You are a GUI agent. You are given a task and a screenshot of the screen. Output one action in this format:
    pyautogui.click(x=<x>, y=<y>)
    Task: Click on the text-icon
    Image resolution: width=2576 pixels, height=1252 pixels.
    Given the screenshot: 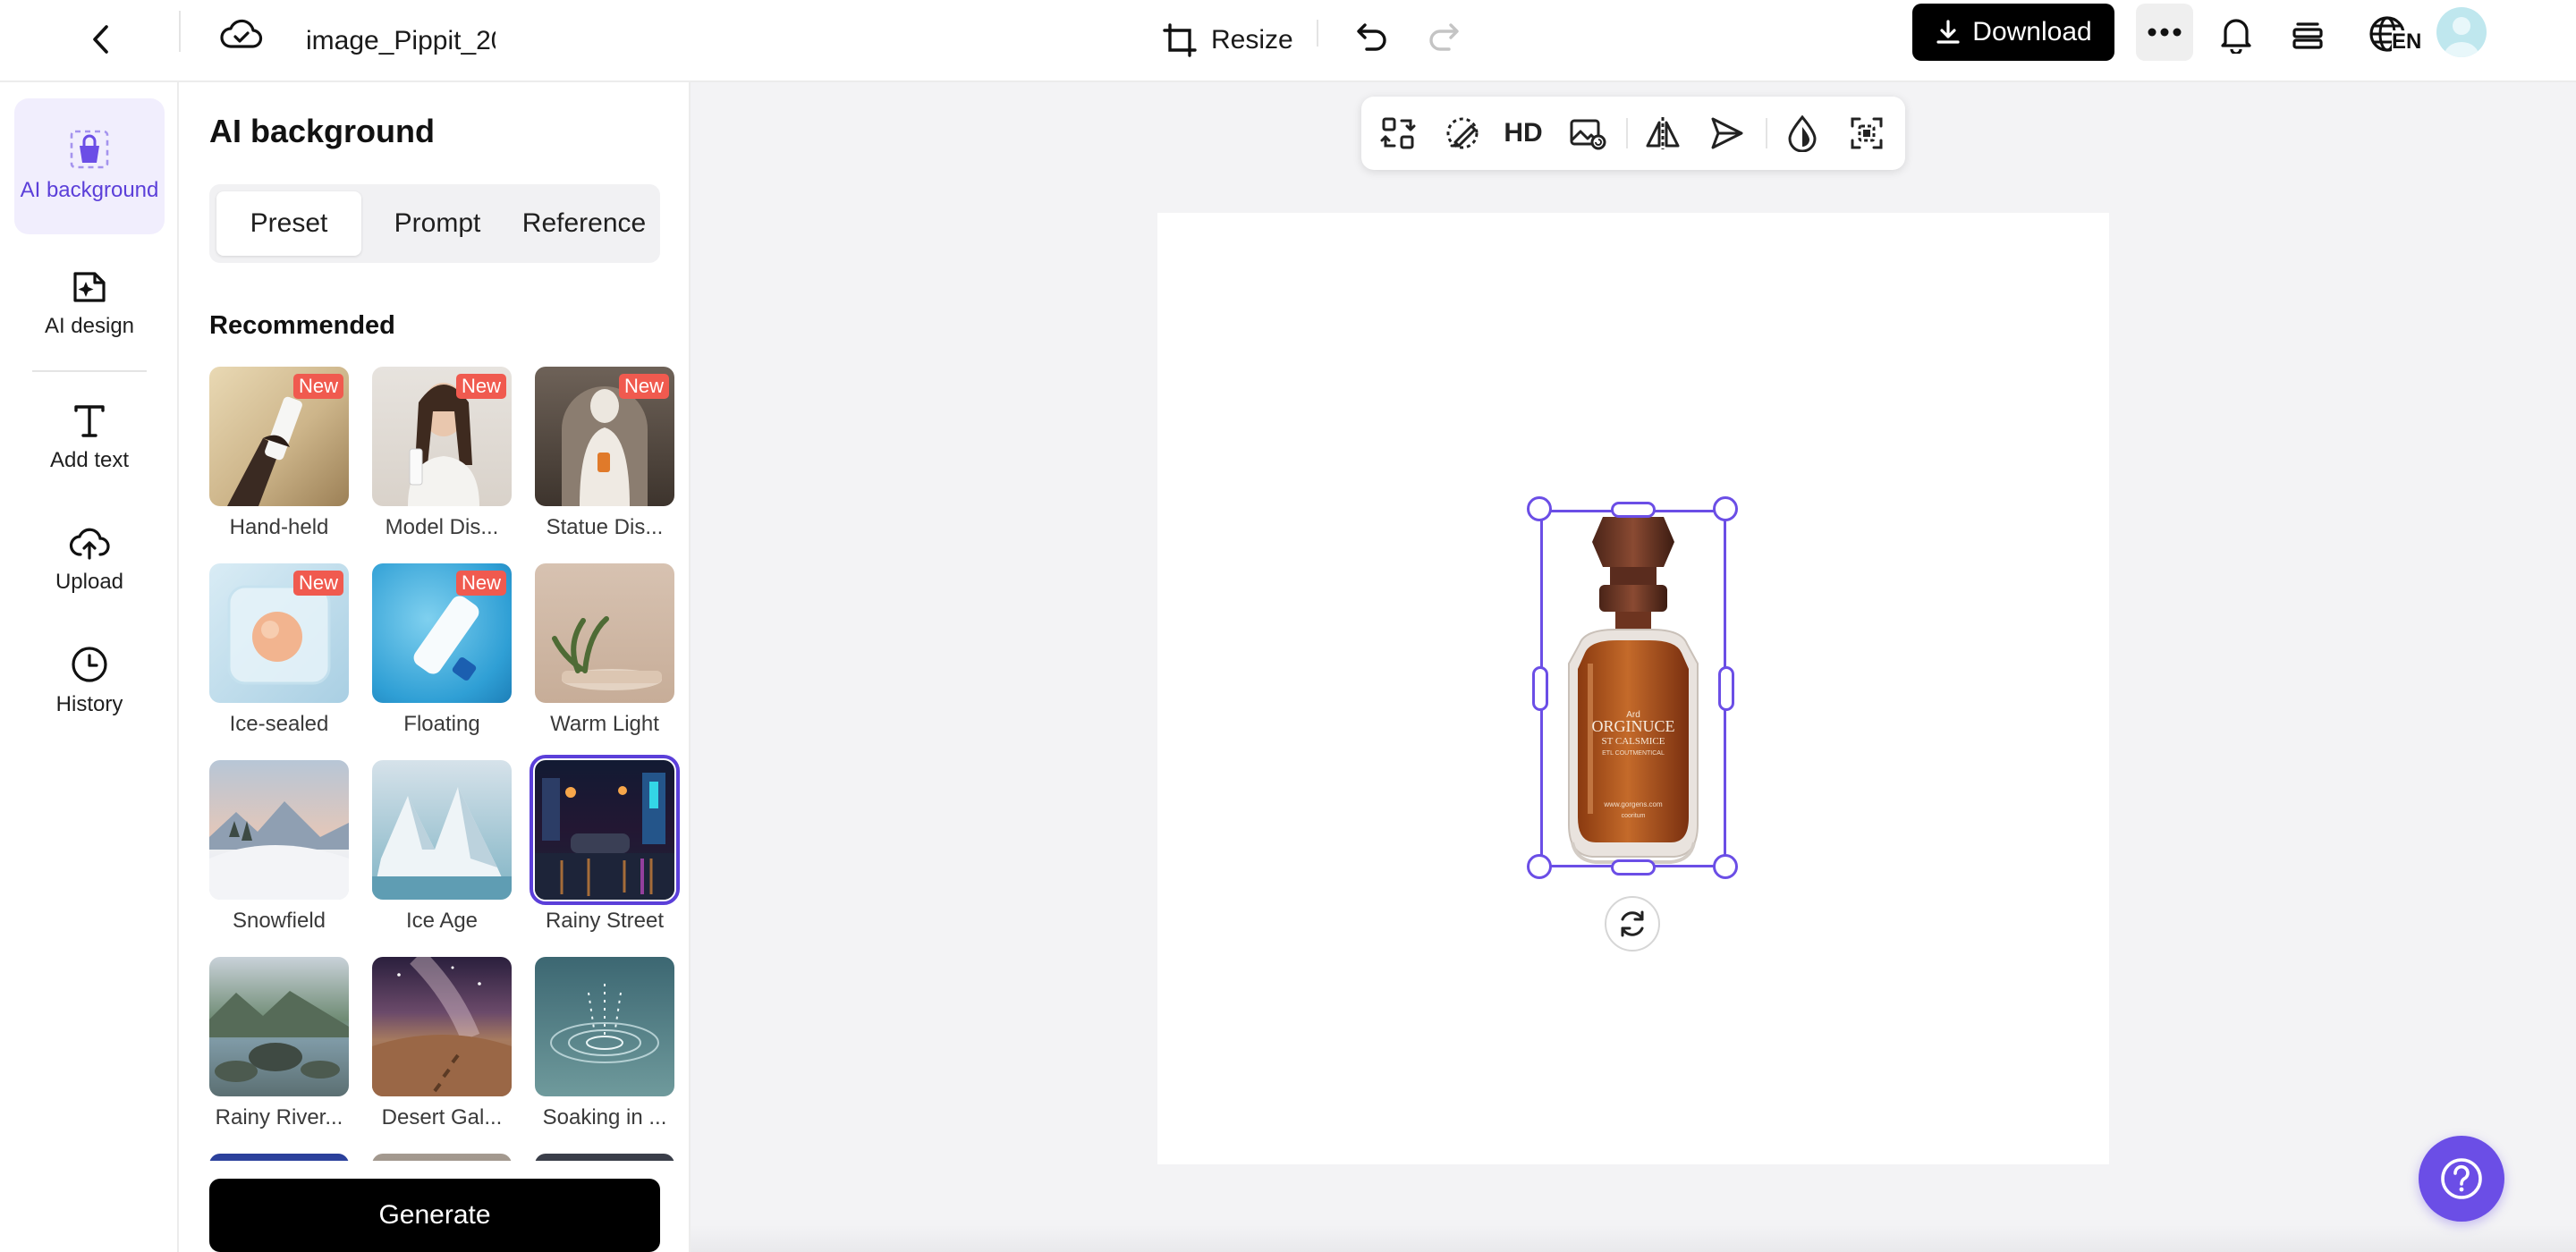 What is the action you would take?
    pyautogui.click(x=89, y=421)
    